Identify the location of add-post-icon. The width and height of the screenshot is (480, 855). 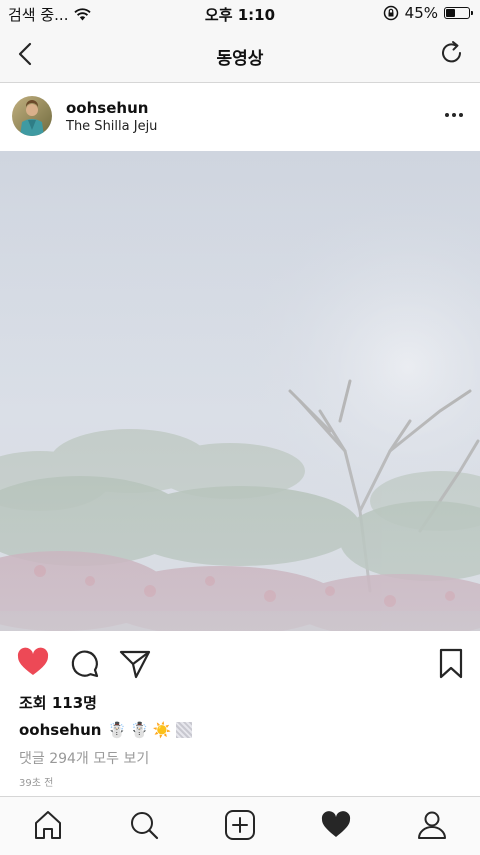
(240, 825).